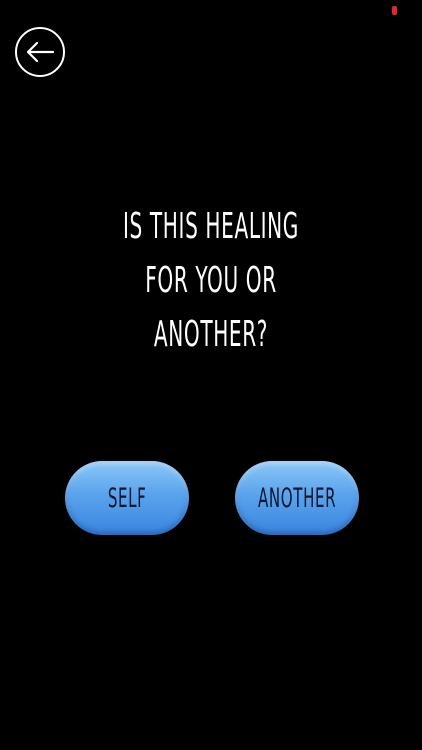  I want to click on self-button: SELF, so click(127, 498).